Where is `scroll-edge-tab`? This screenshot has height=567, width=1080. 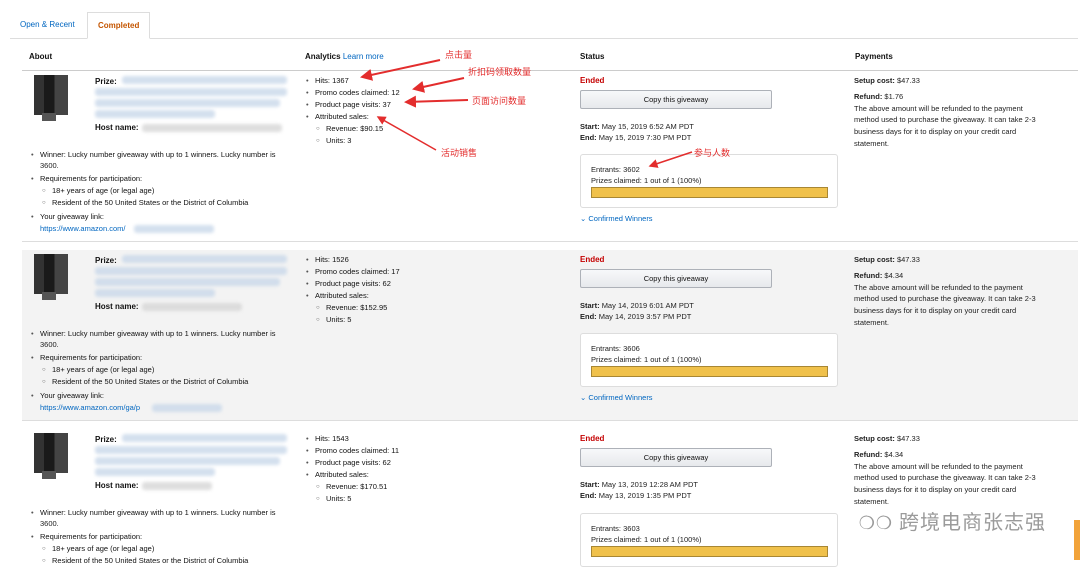
scroll-edge-tab is located at coordinates (1077, 540).